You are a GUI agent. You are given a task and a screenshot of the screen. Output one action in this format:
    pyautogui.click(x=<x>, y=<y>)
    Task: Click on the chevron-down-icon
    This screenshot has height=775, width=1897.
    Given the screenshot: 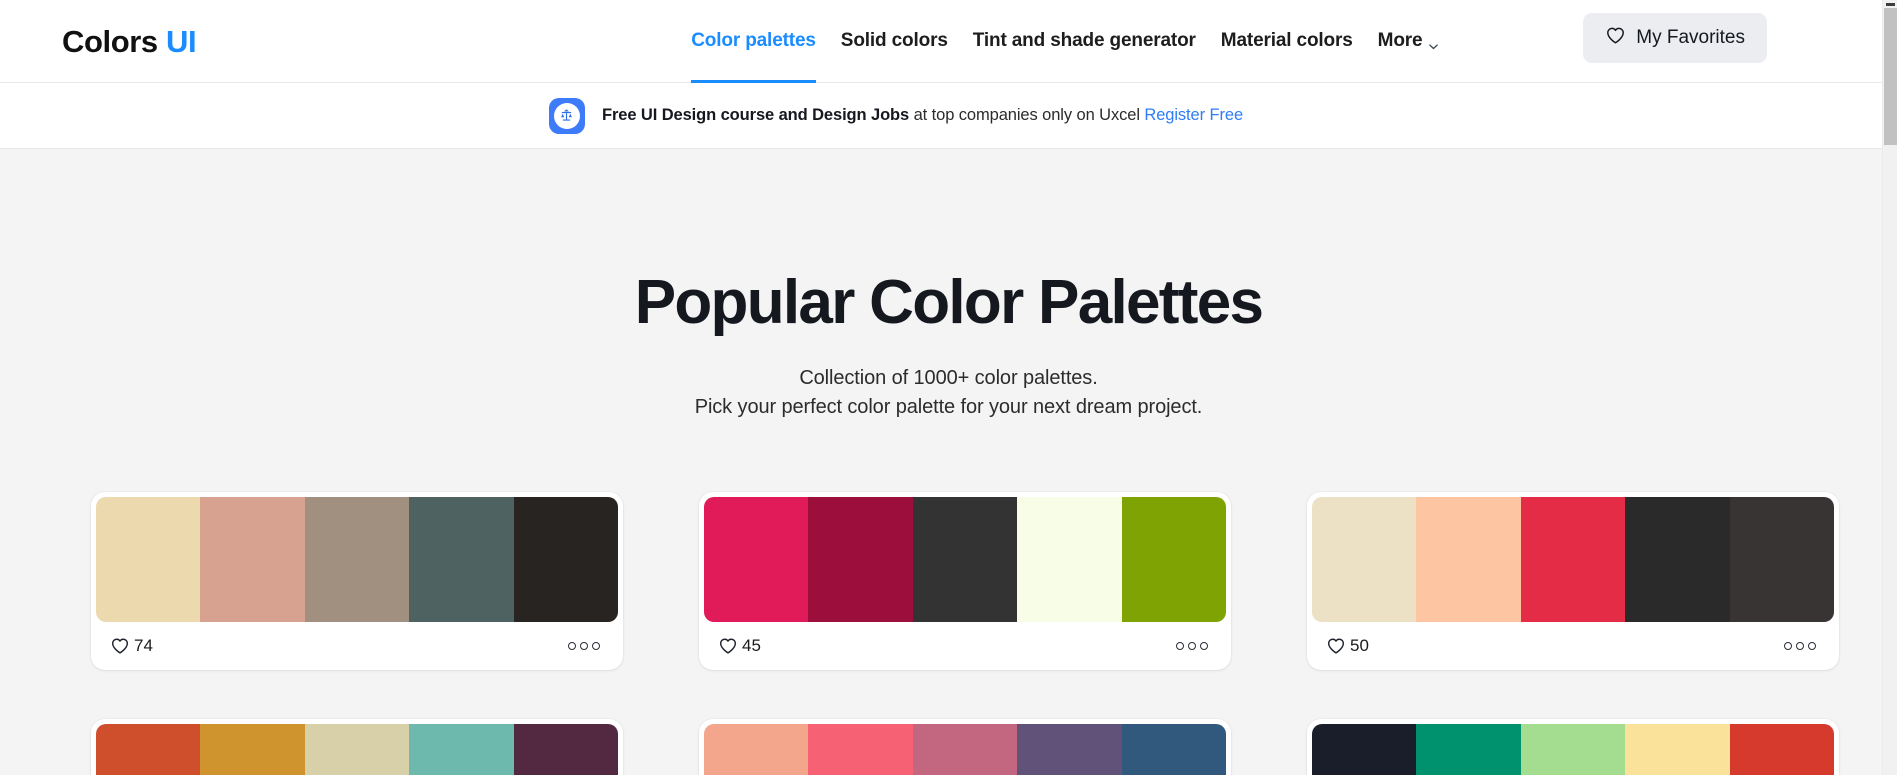 What is the action you would take?
    pyautogui.click(x=1433, y=42)
    